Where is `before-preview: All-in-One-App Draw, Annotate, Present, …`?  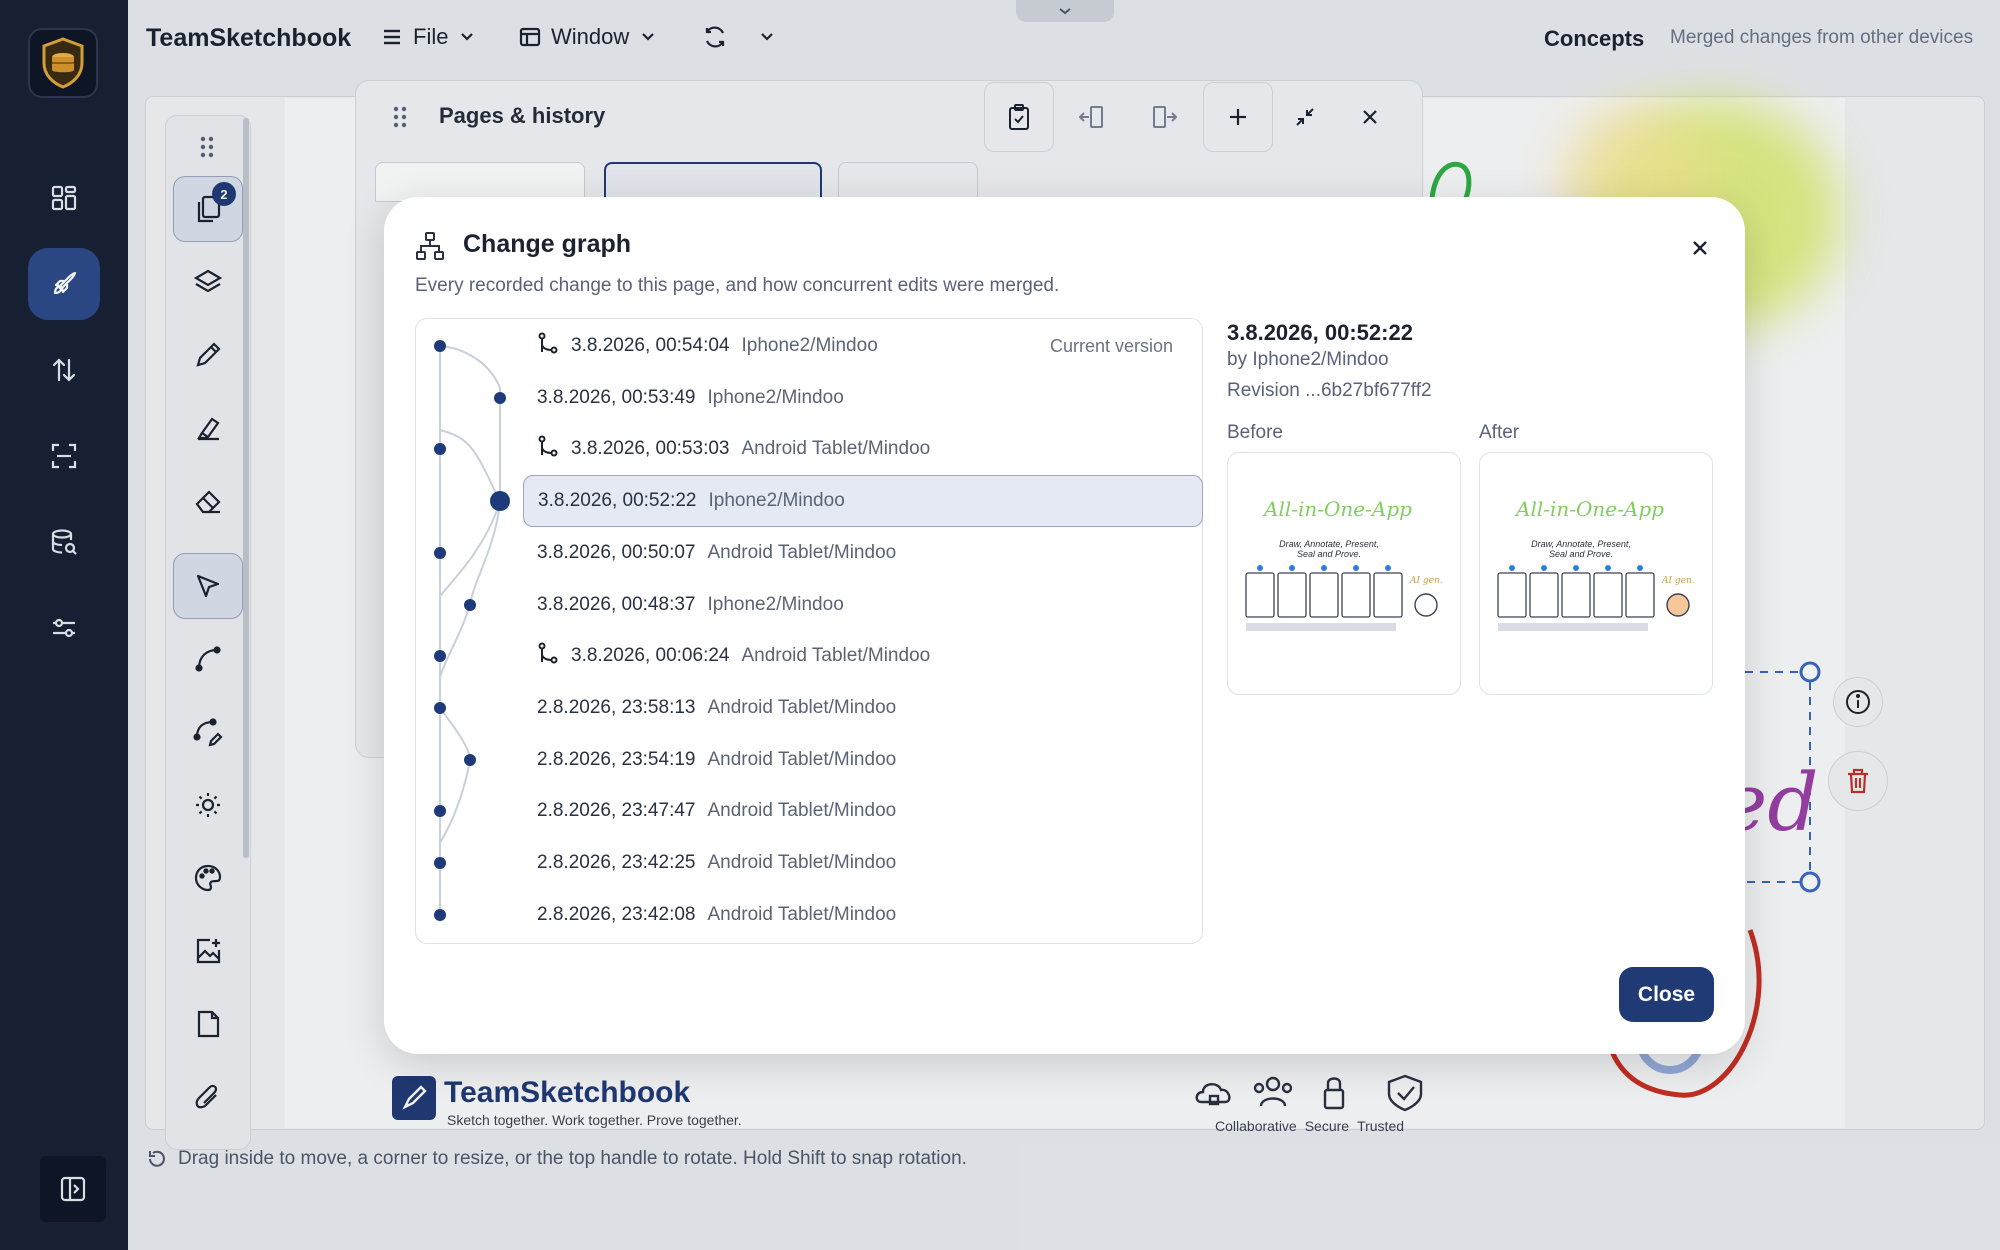
before-preview: All-in-One-App Draw, Annotate, Present, … is located at coordinates (1344, 573).